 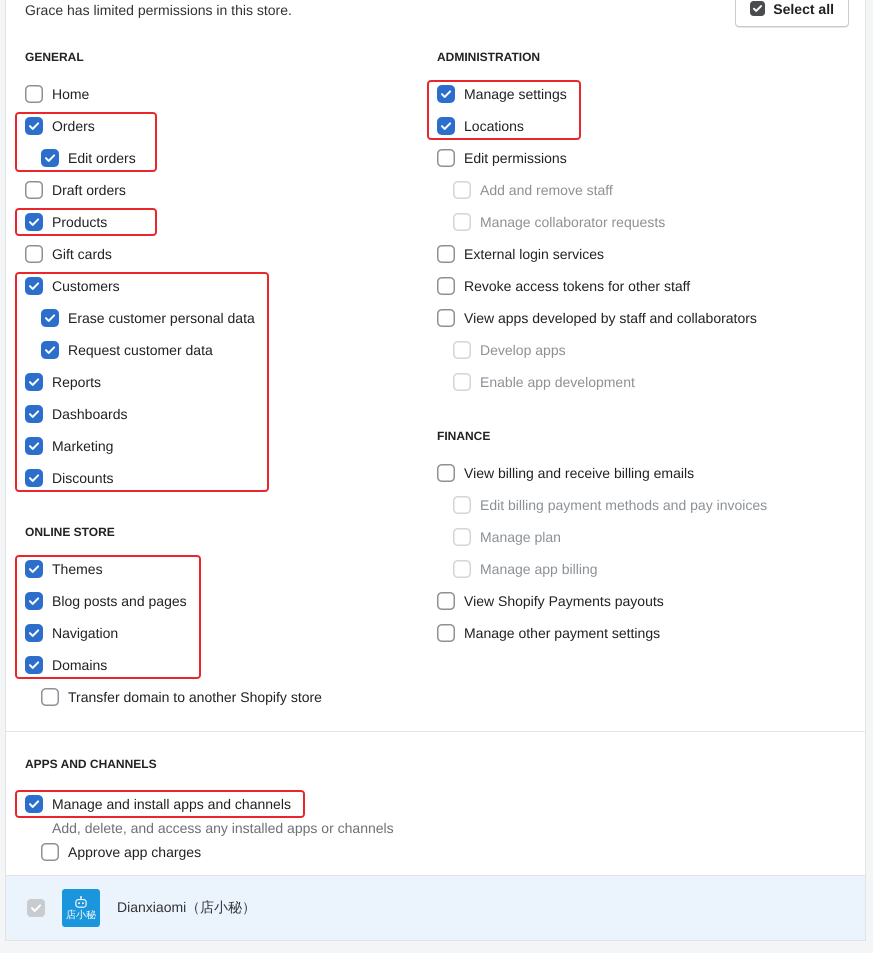 What do you see at coordinates (792, 13) in the screenshot?
I see `select-all-button: Select all` at bounding box center [792, 13].